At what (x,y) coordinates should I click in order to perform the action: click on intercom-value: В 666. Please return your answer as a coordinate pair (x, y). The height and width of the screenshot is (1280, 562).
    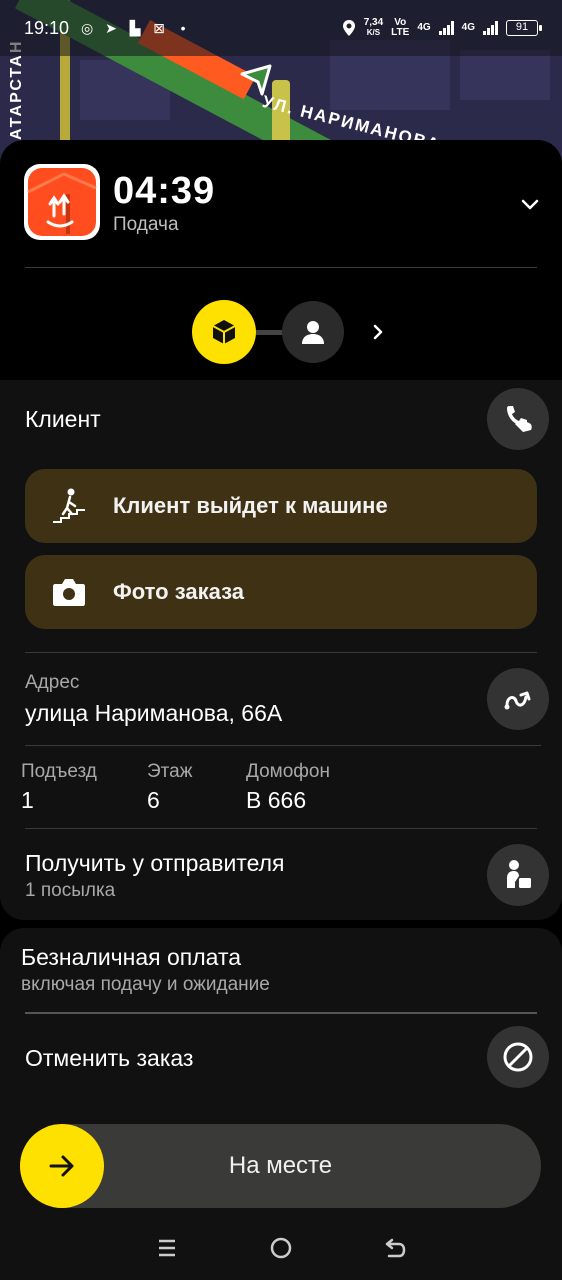
    Looking at the image, I should click on (276, 800).